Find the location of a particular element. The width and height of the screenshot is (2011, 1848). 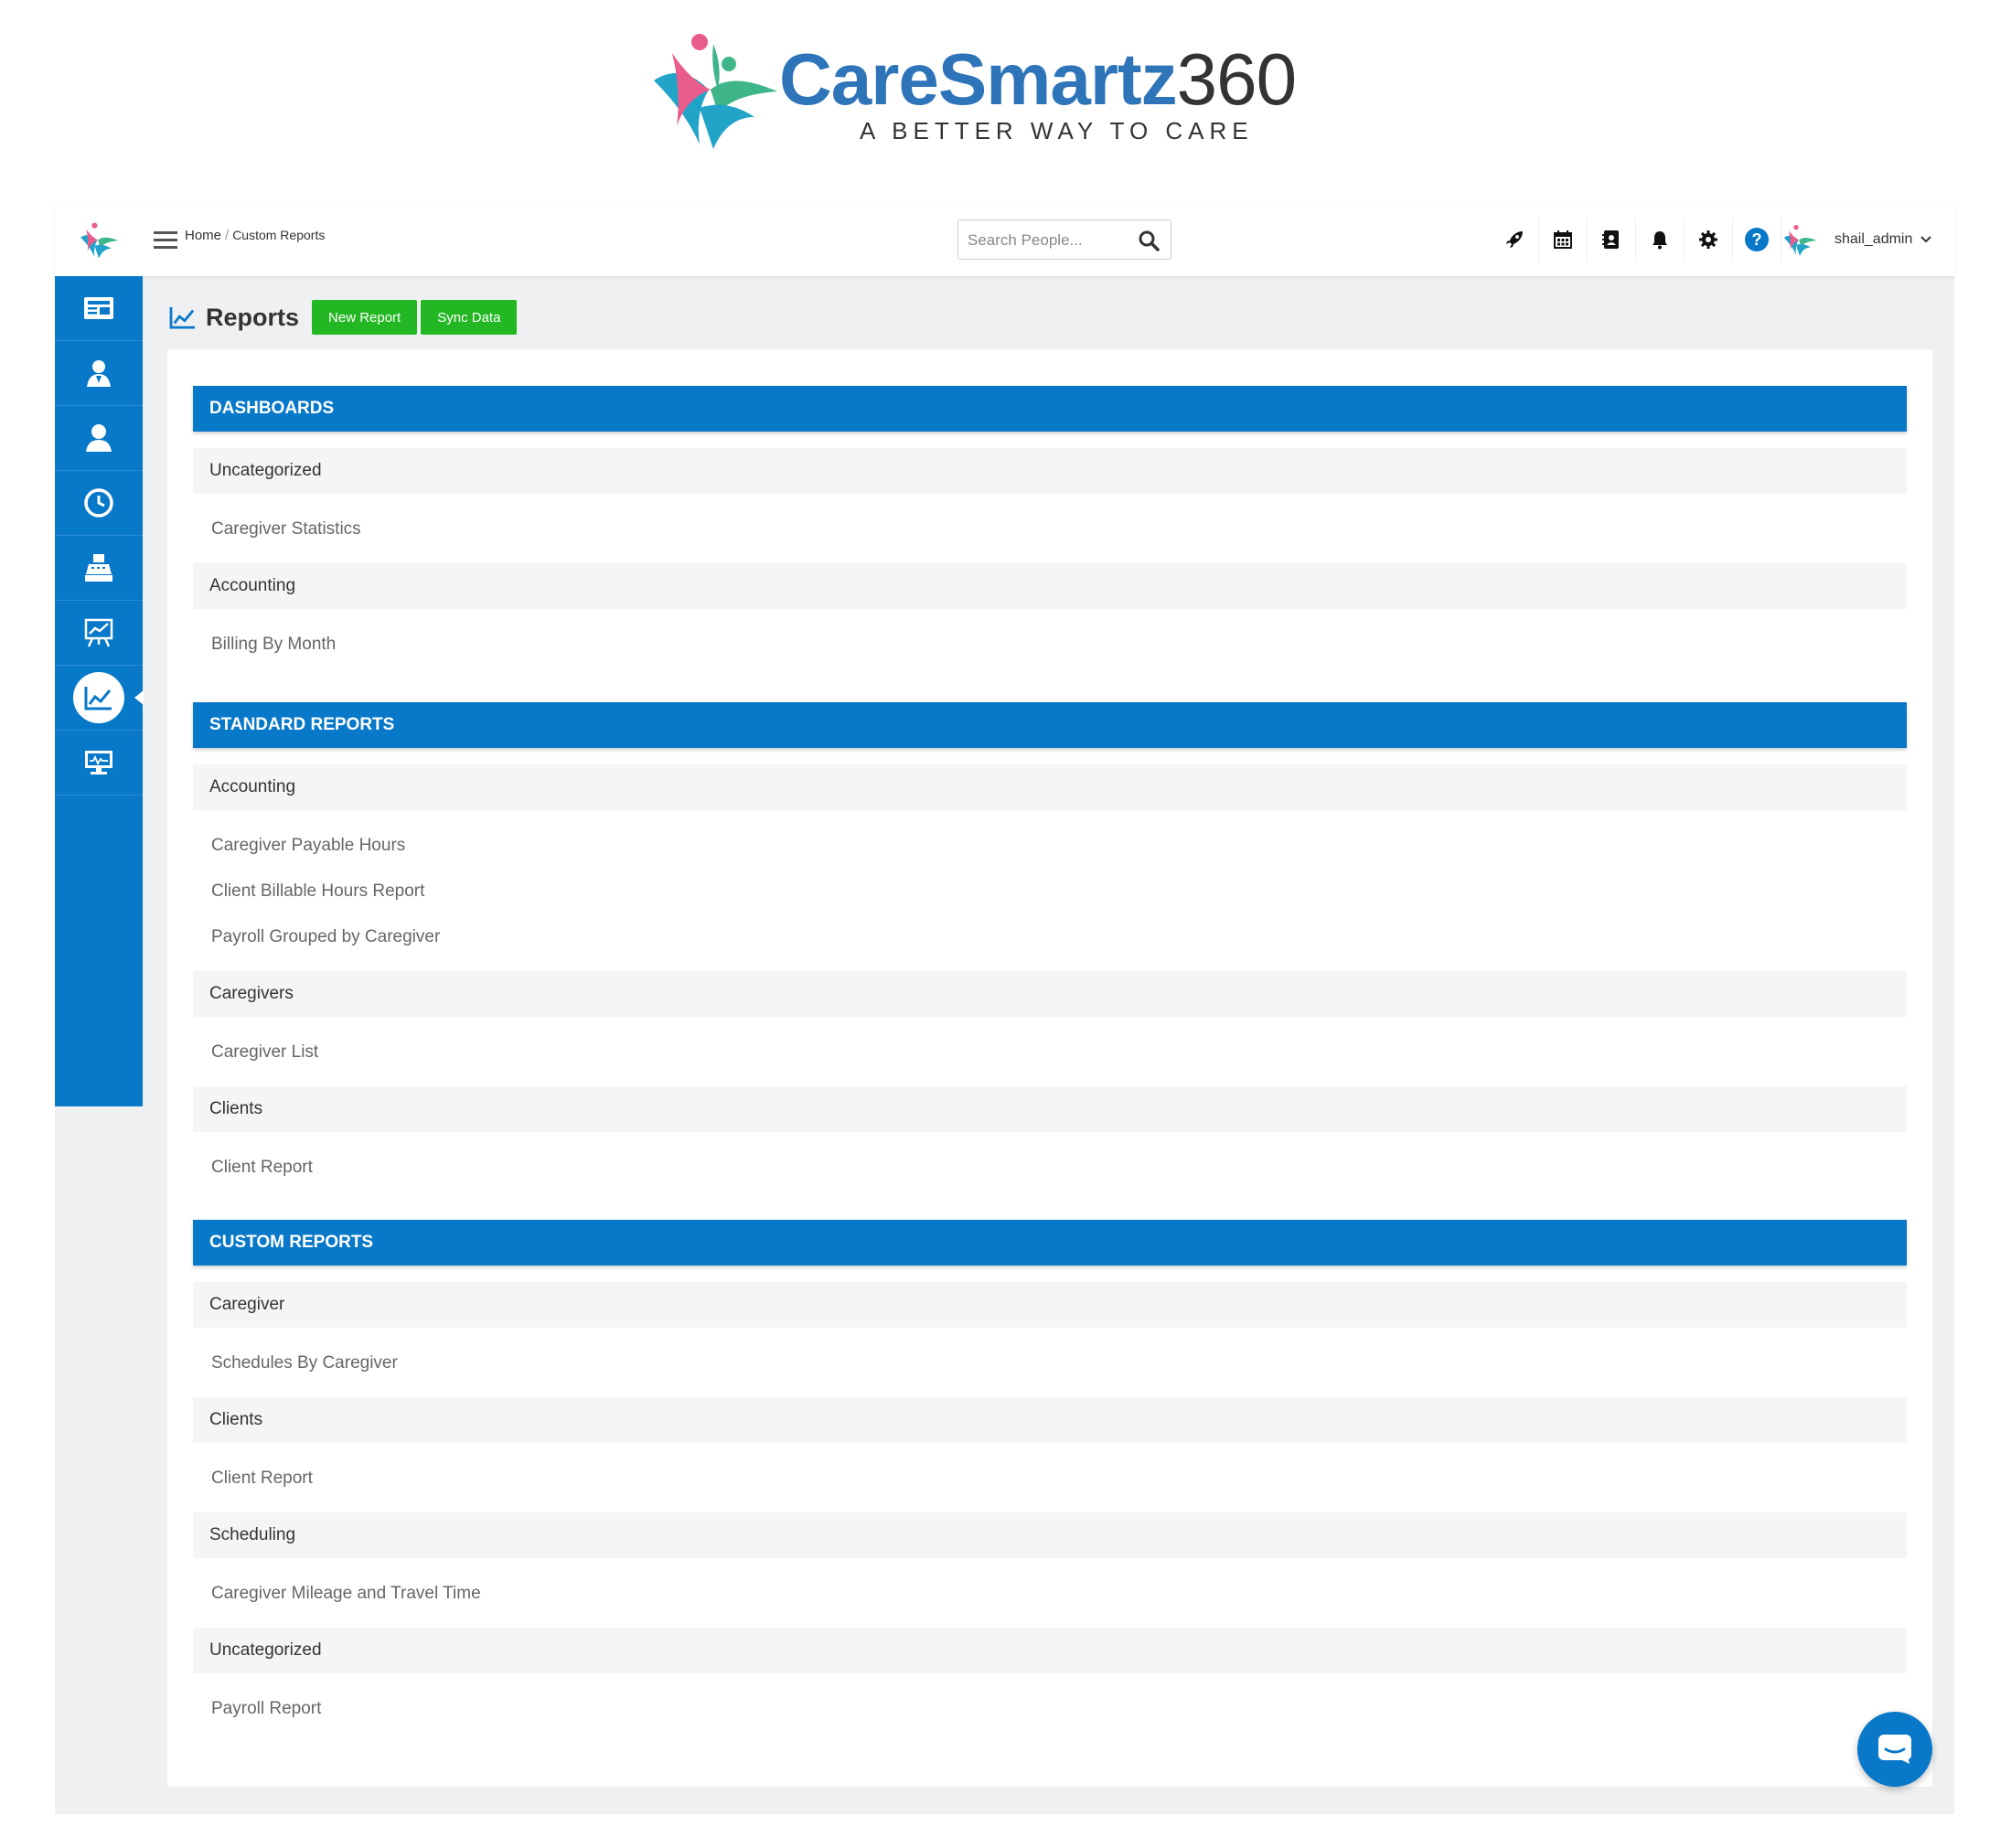

report-link: Payroll Report is located at coordinates (1050, 1709).